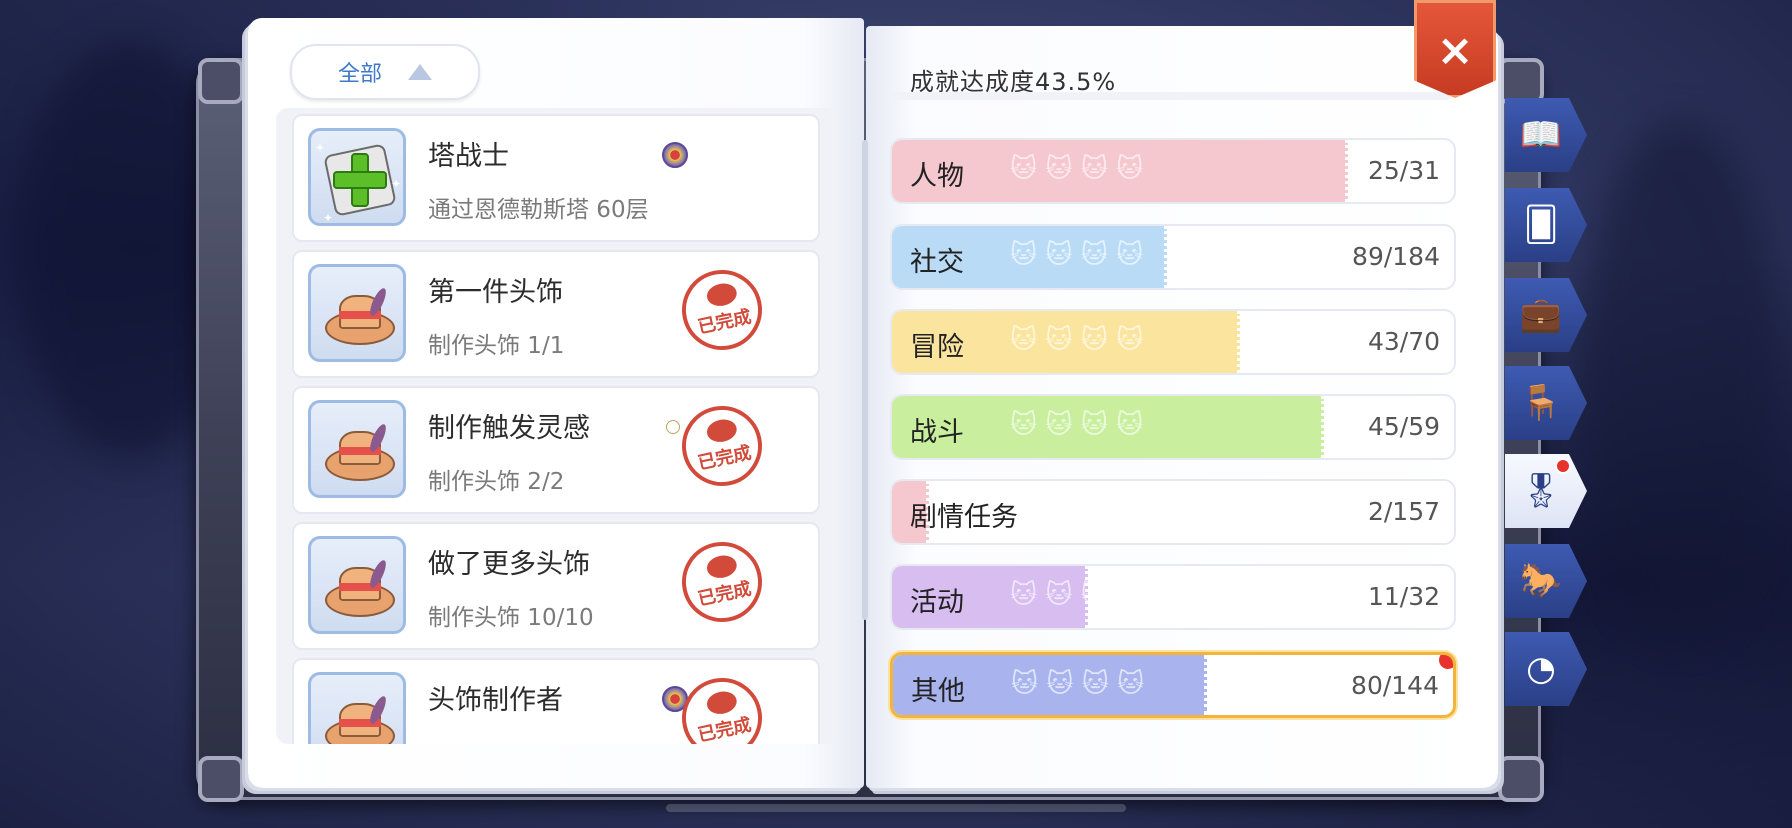 Image resolution: width=1792 pixels, height=828 pixels. Describe the element at coordinates (1680, 380) in the screenshot. I see `background-shadow-right` at that location.